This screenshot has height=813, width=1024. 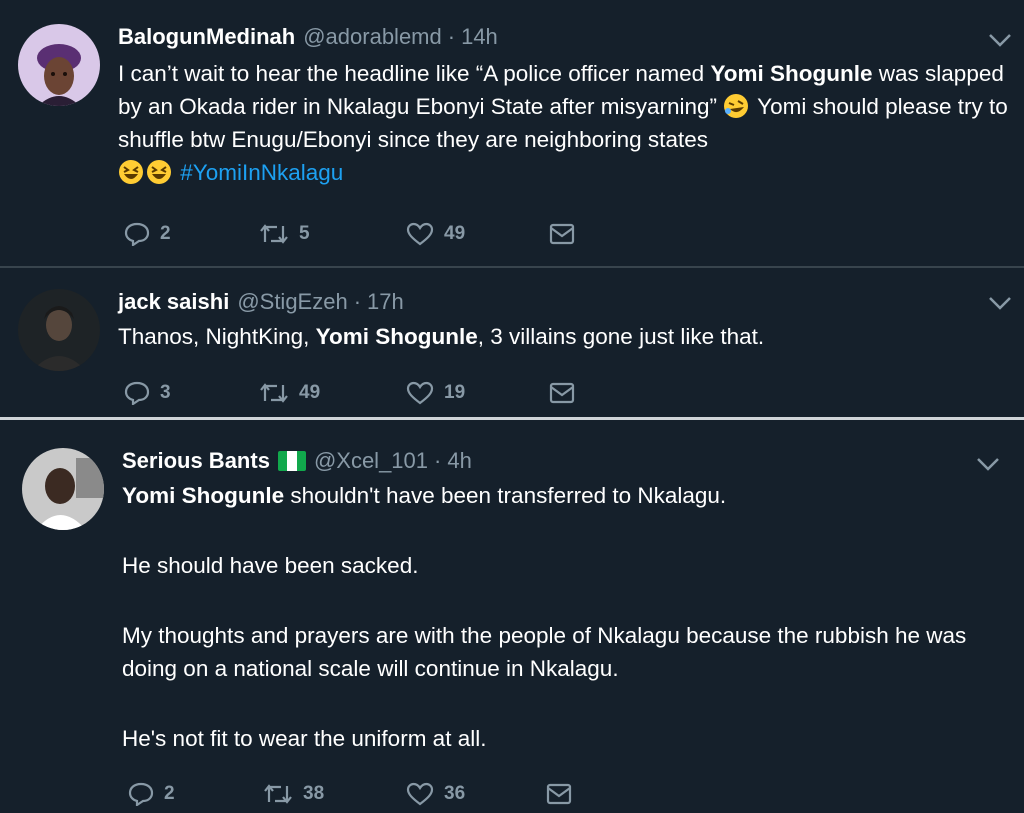 I want to click on tweet-header: BalogunMedinah @adorablemd · 14h, so click(x=308, y=37).